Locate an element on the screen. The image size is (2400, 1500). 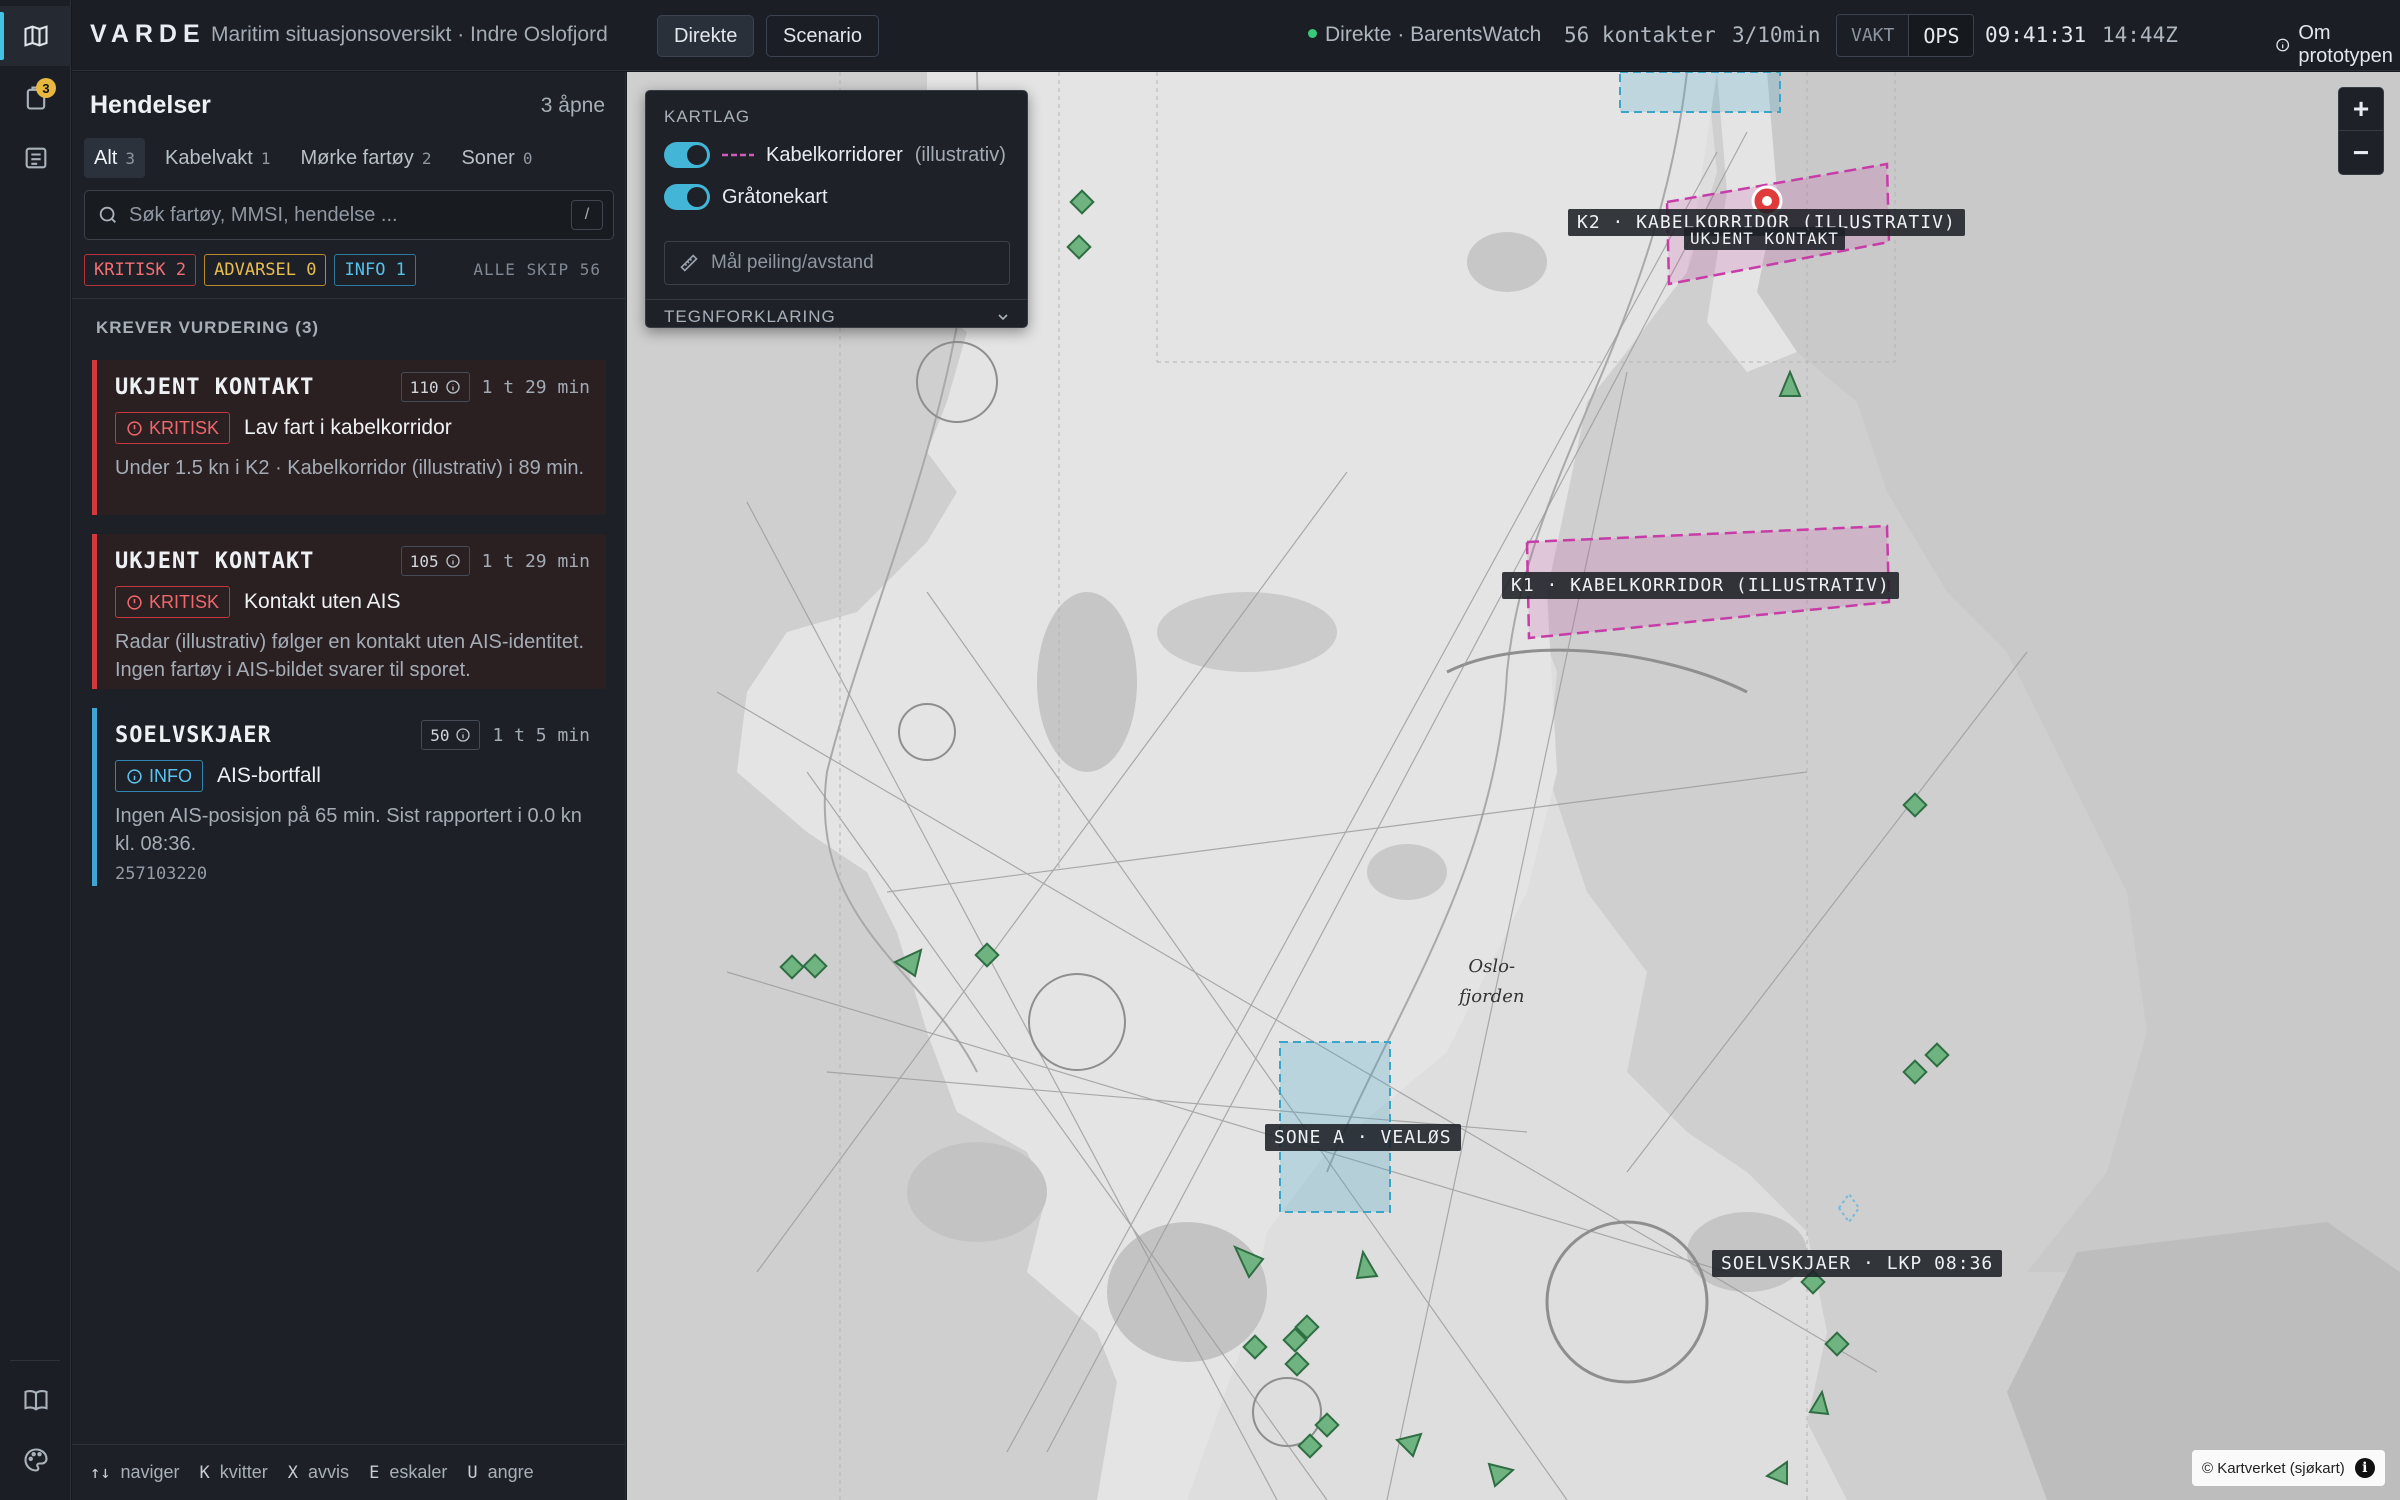
cable-layer-toggle is located at coordinates (687, 155).